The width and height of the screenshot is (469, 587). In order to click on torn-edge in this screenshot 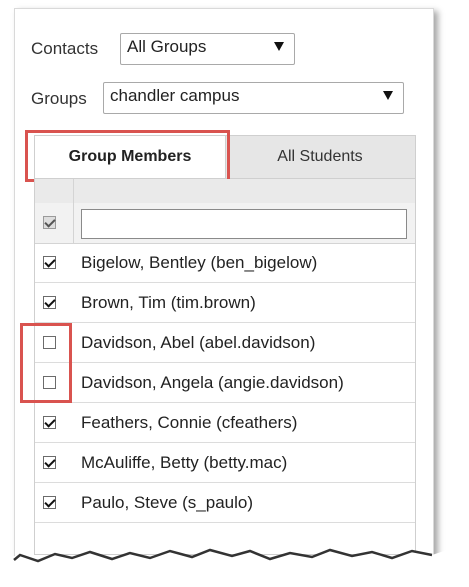, I will do `click(234, 567)`.